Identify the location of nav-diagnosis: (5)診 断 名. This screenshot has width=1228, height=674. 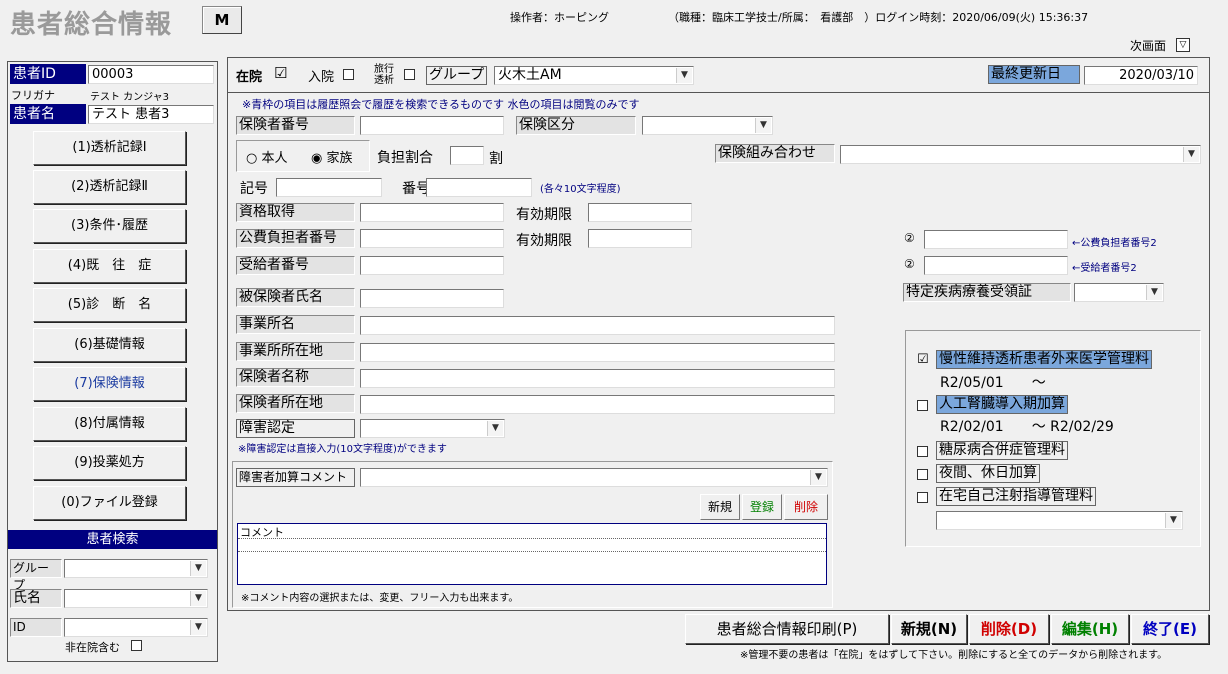
(109, 305).